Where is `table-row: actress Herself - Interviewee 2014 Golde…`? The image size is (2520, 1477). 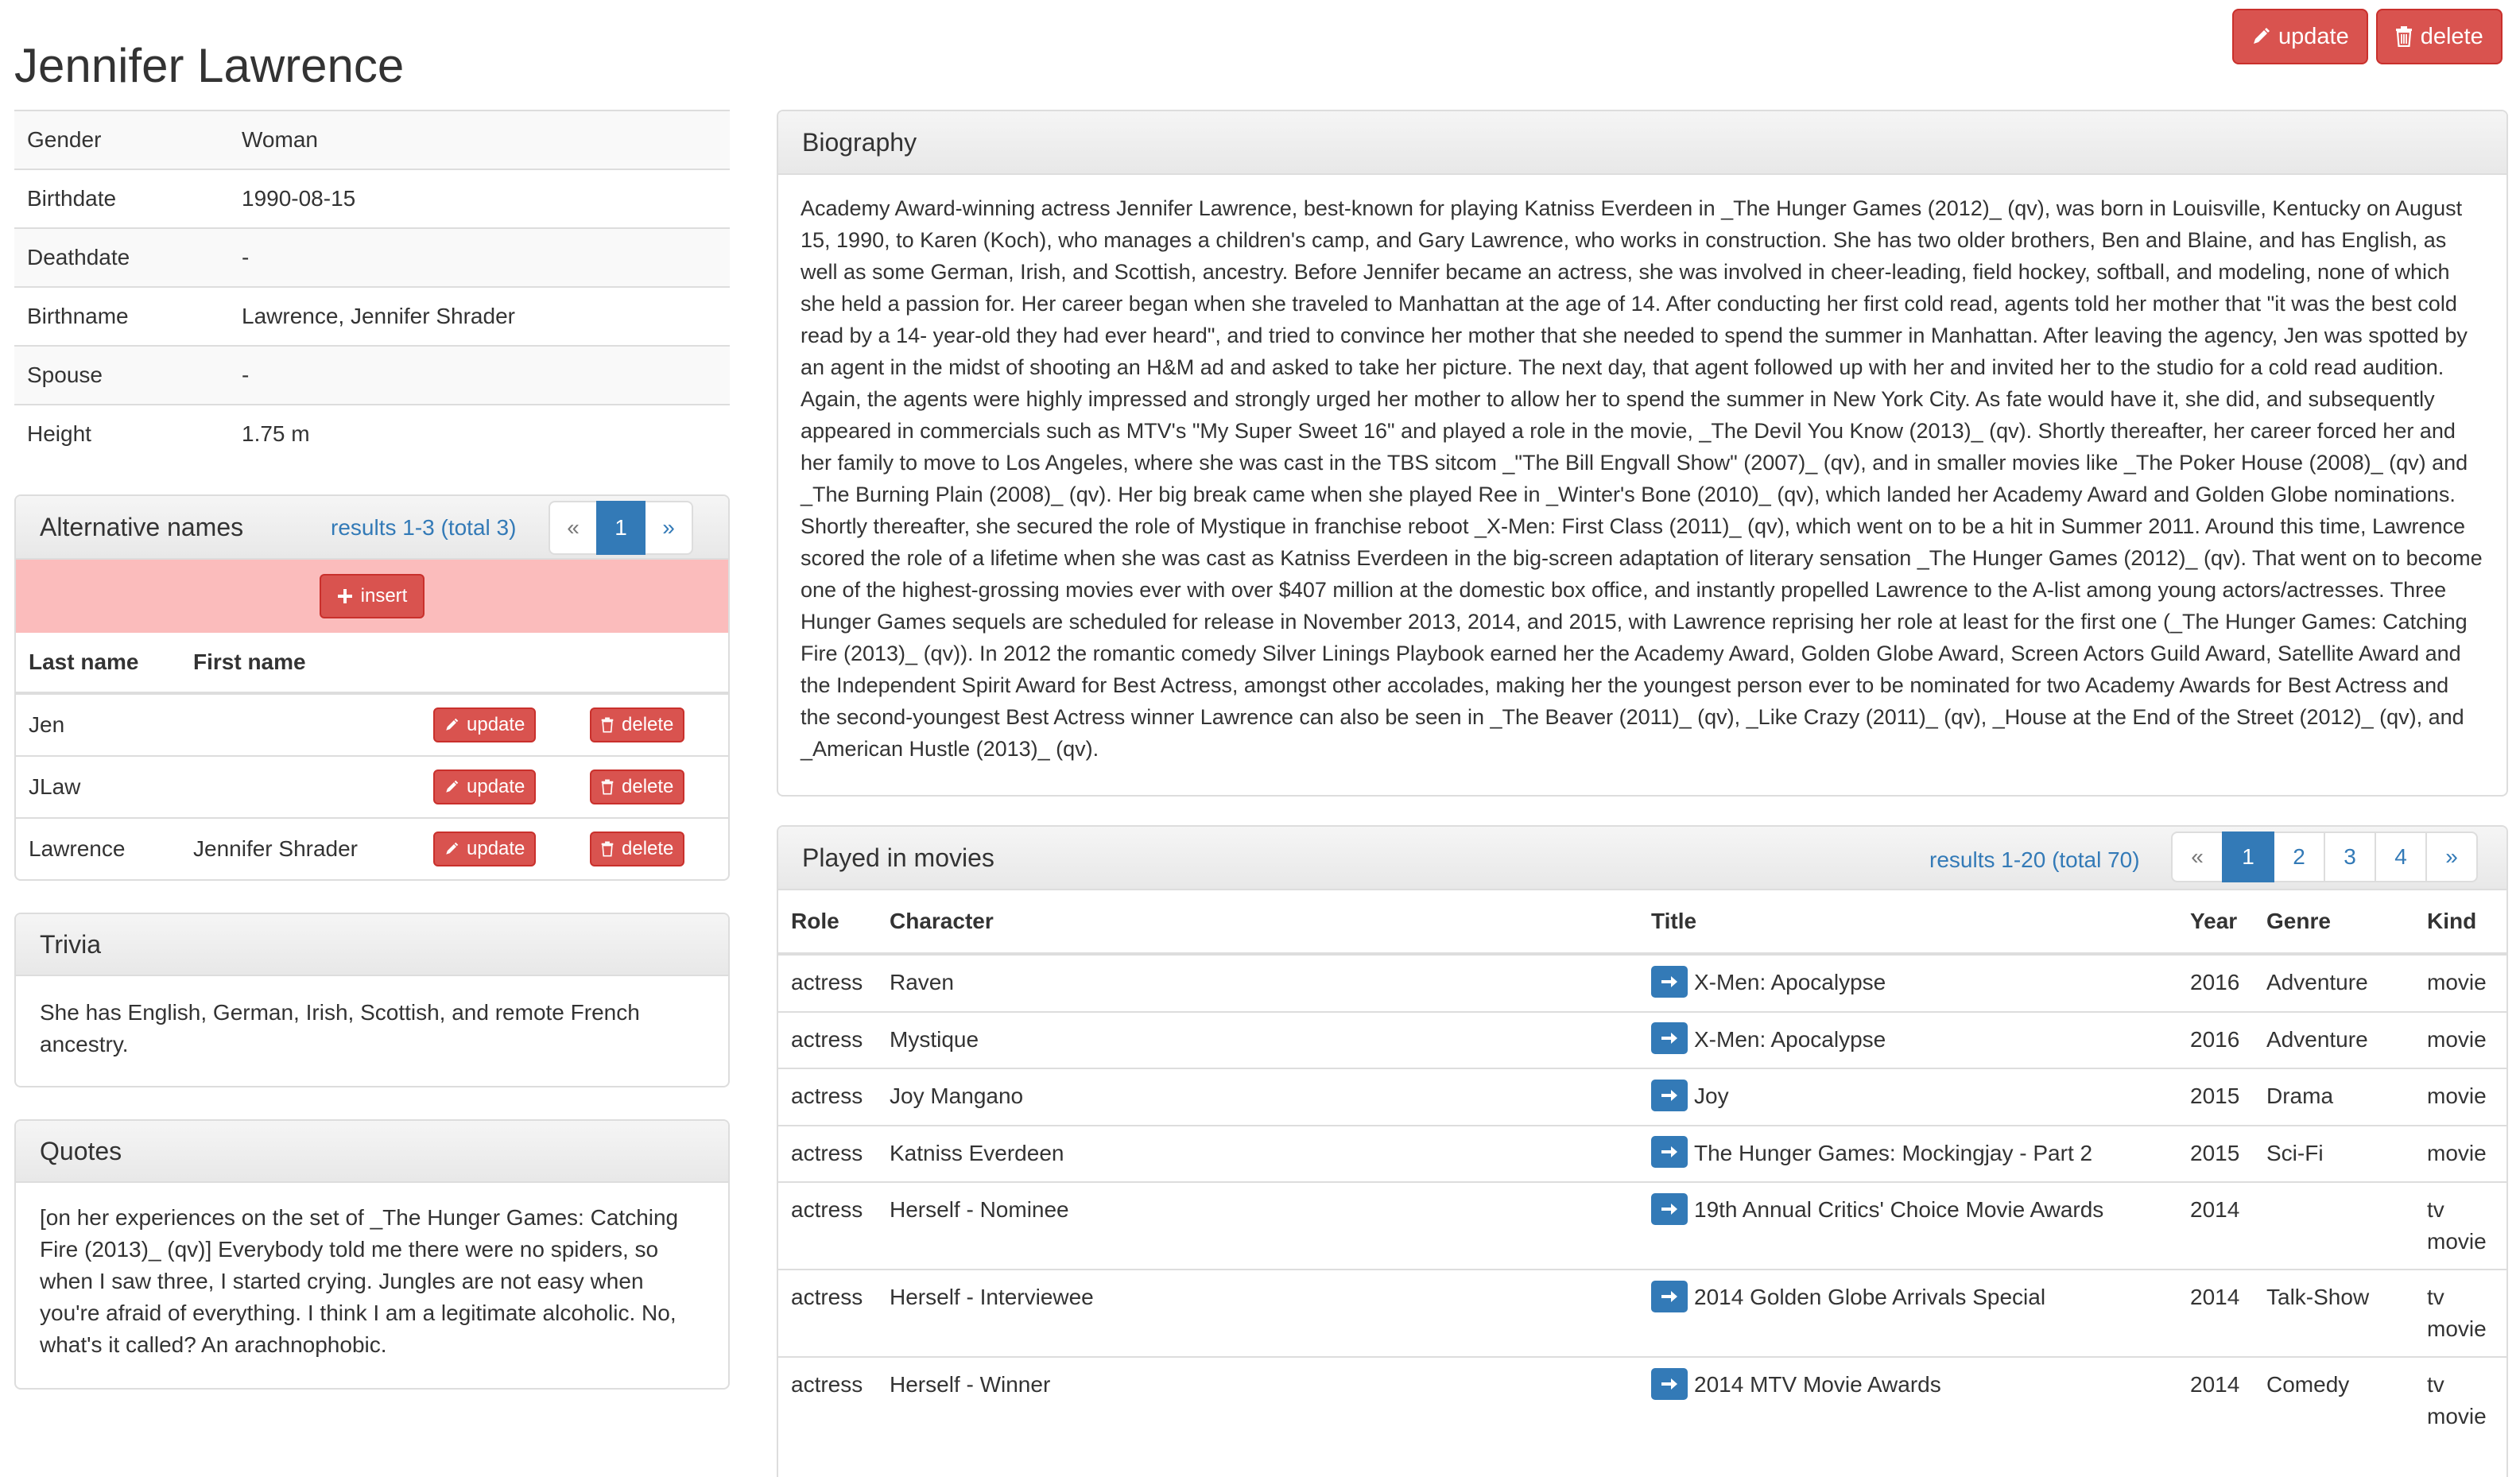
table-row: actress Herself - Interviewee 2014 Golde… is located at coordinates (1642, 1313).